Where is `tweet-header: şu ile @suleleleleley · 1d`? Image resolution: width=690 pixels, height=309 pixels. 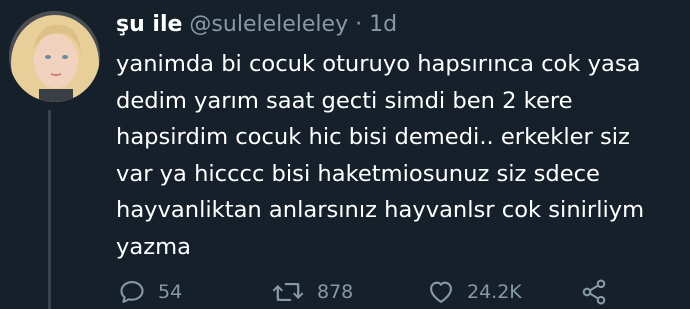
tweet-header: şu ile @suleleleleley · 1d is located at coordinates (256, 25).